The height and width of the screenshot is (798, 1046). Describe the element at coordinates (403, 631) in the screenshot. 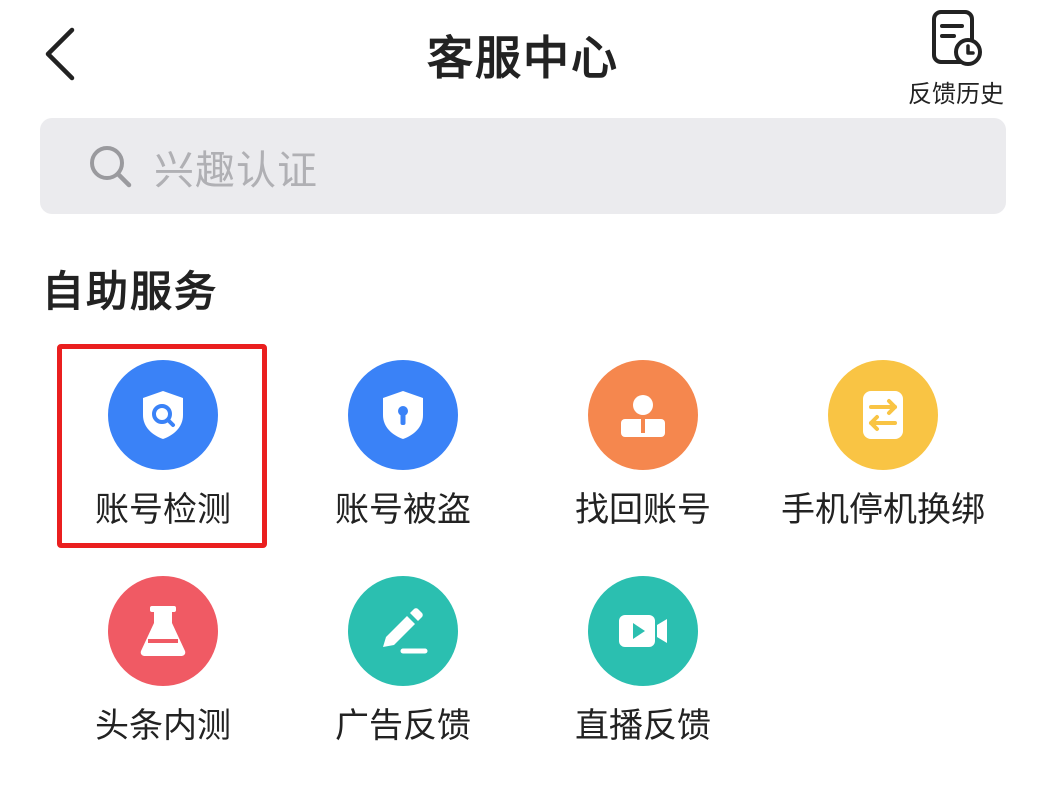

I see `pencil-edit-icon` at that location.